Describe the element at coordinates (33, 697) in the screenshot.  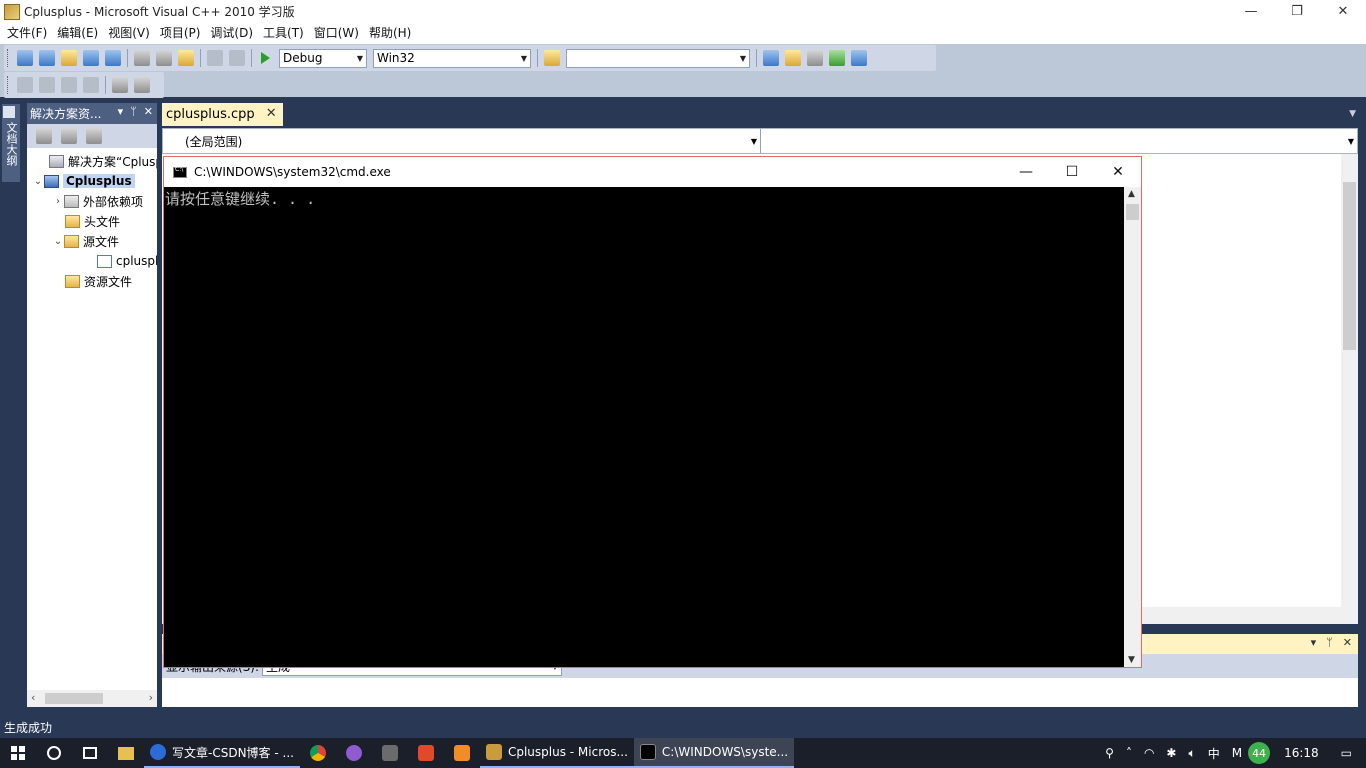
I see `scroll-left-icon: ‹` at that location.